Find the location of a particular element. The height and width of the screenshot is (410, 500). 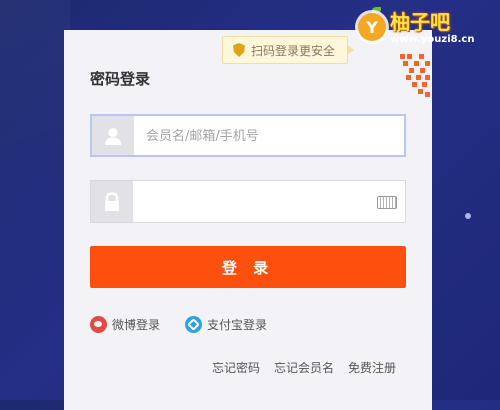

watermark-name: 柚子吧 is located at coordinates (420, 22).